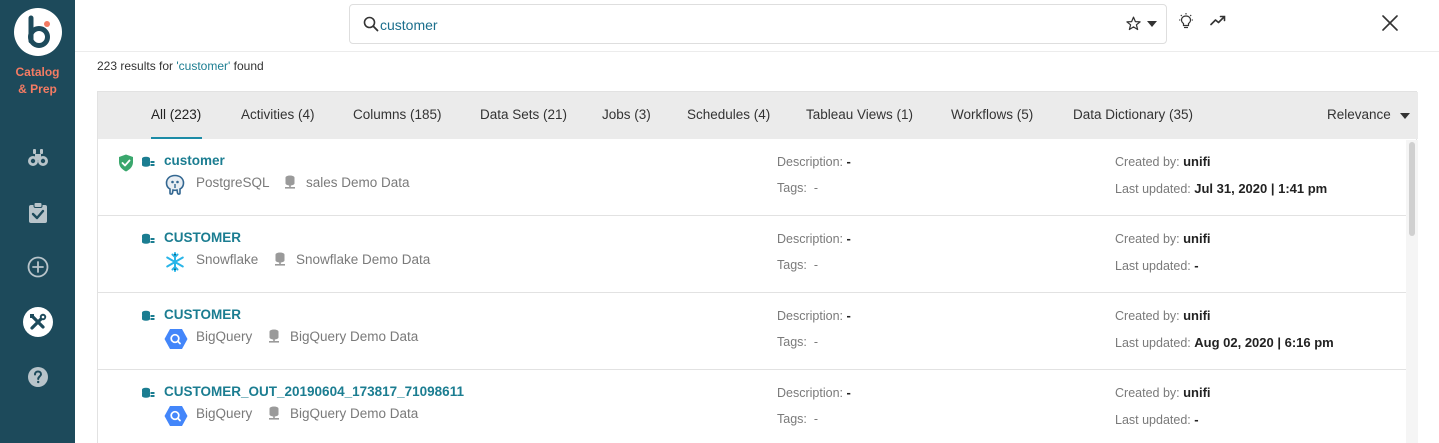  What do you see at coordinates (626, 114) in the screenshot?
I see `tab-jobs: Jobs (3)` at bounding box center [626, 114].